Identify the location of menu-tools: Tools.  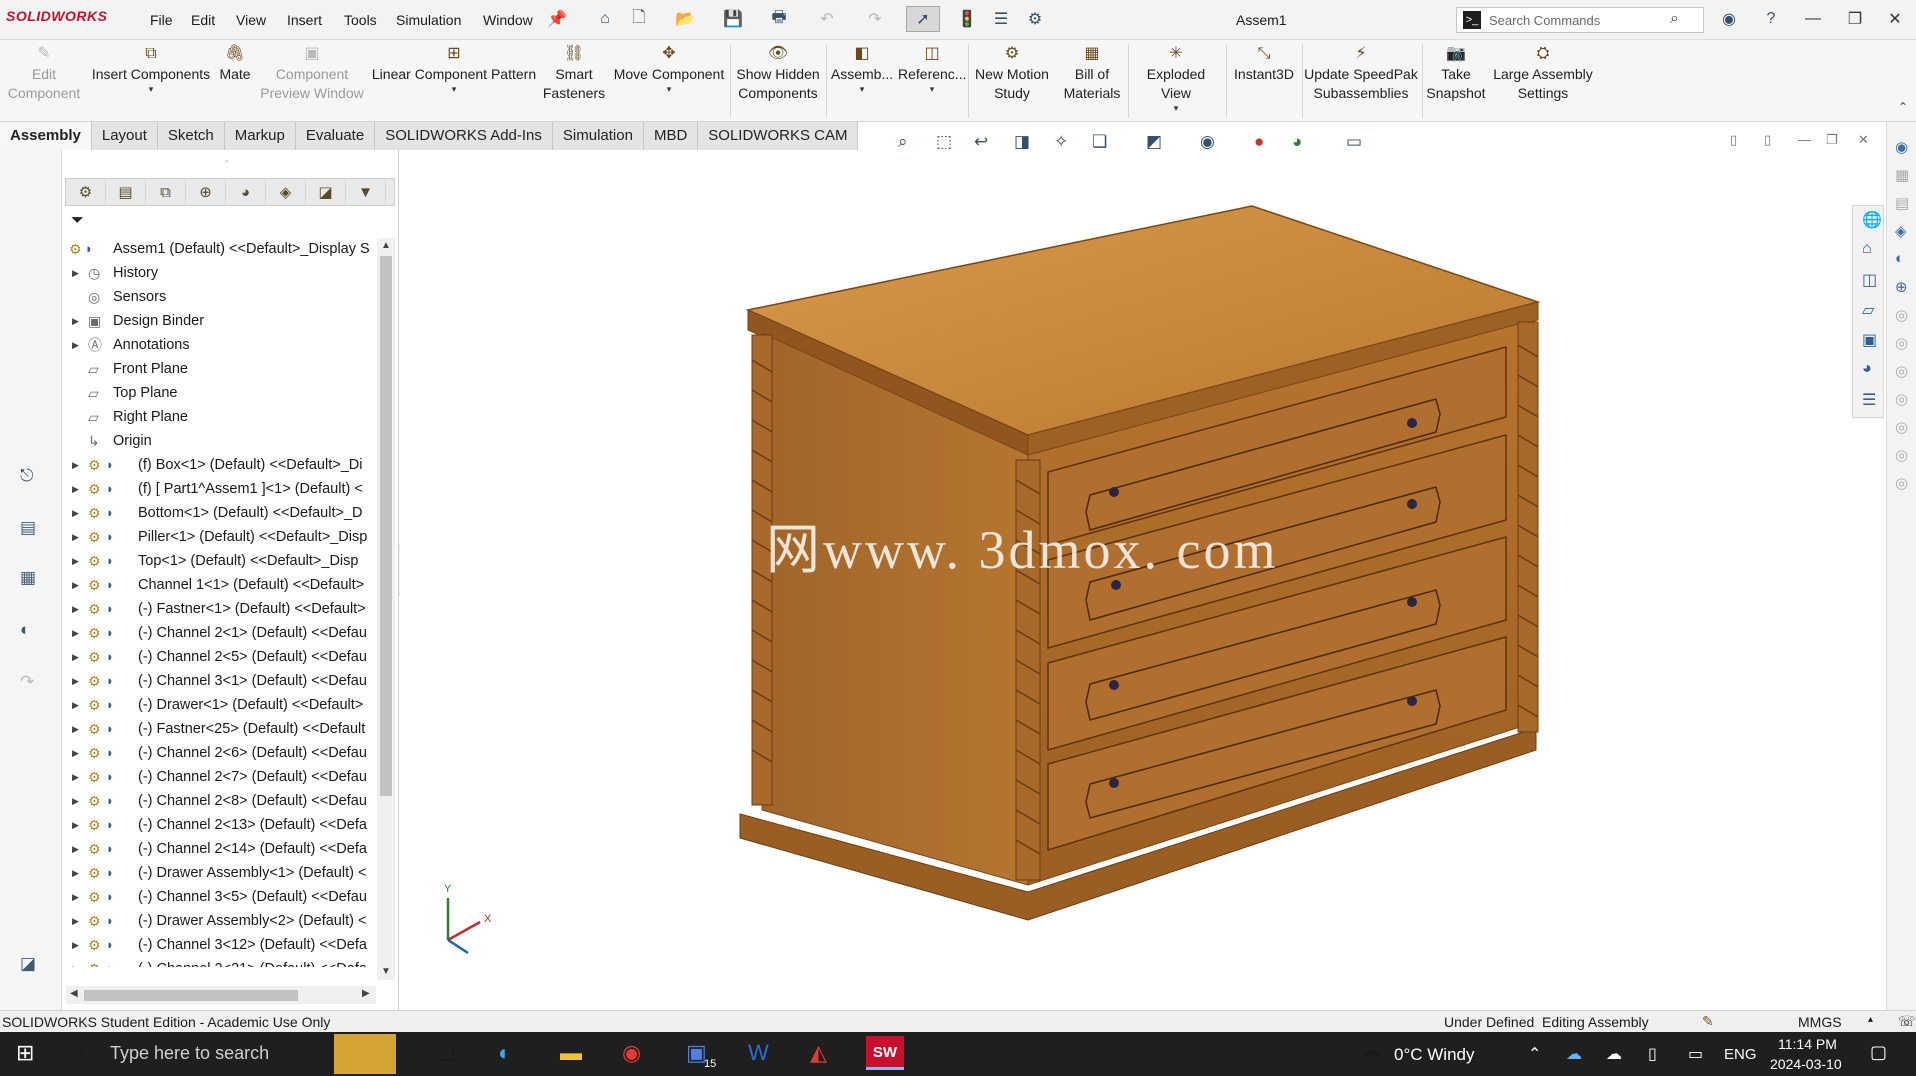
(360, 20).